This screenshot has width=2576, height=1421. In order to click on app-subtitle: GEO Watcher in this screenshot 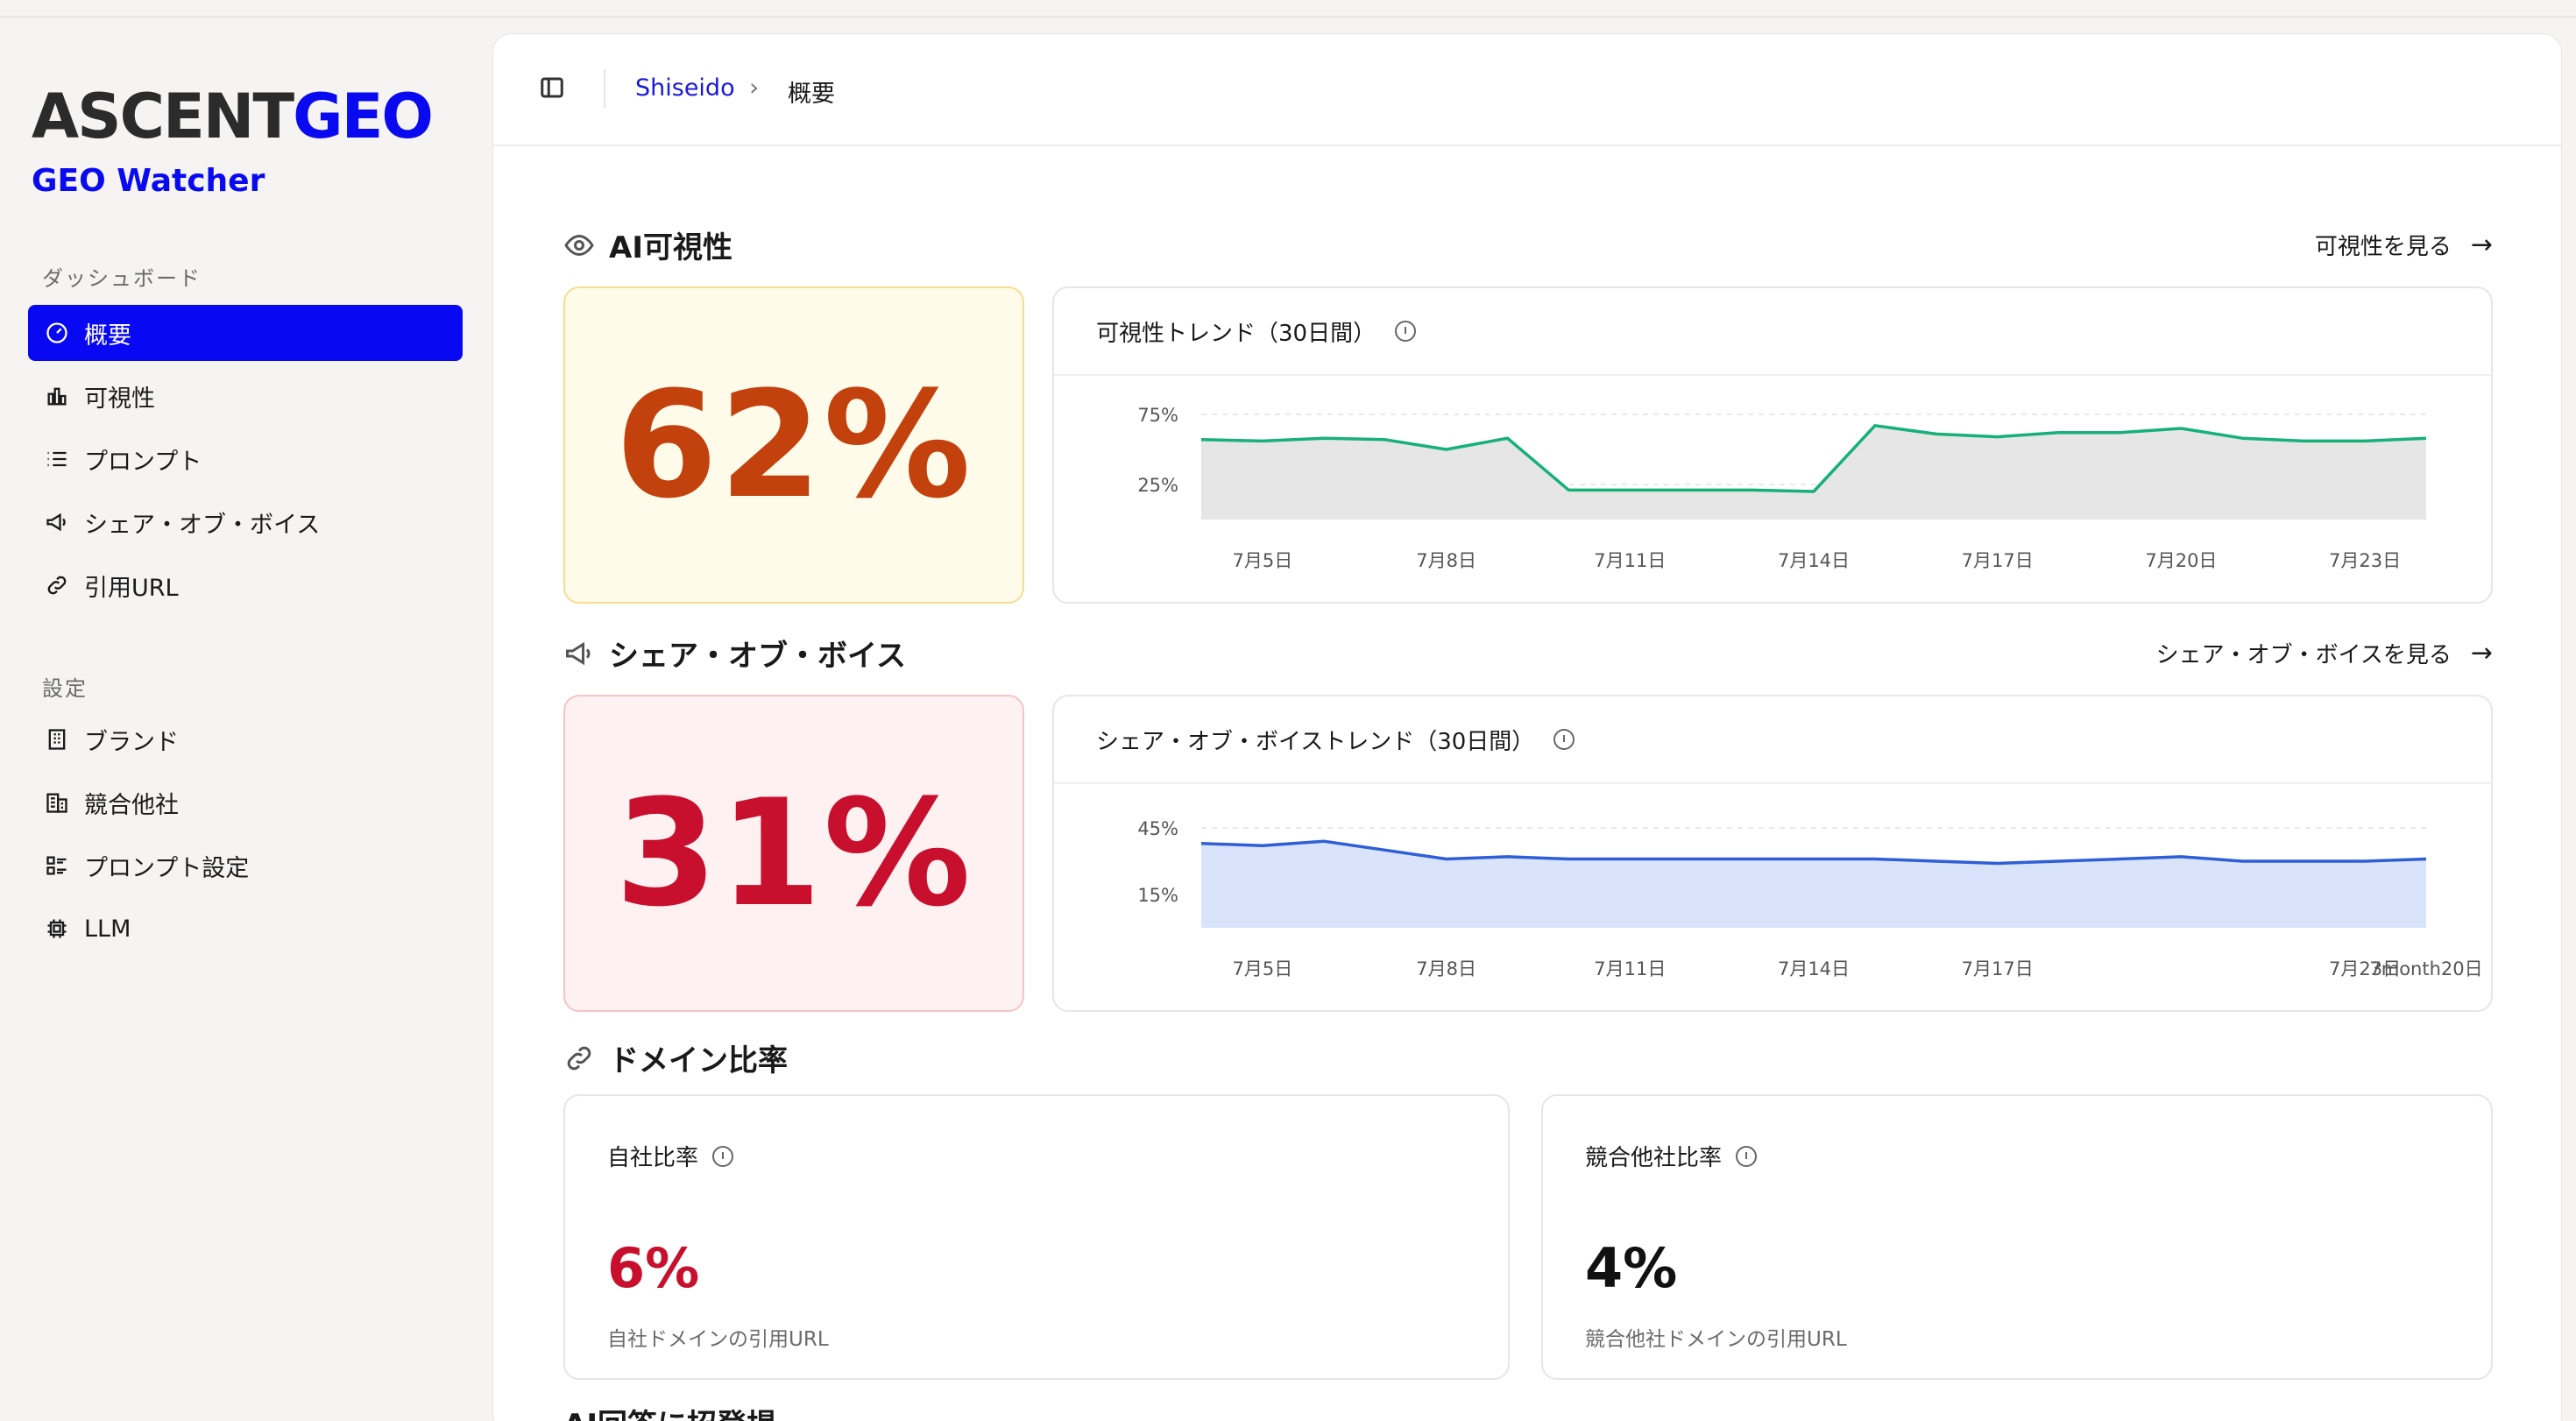, I will do `click(148, 181)`.